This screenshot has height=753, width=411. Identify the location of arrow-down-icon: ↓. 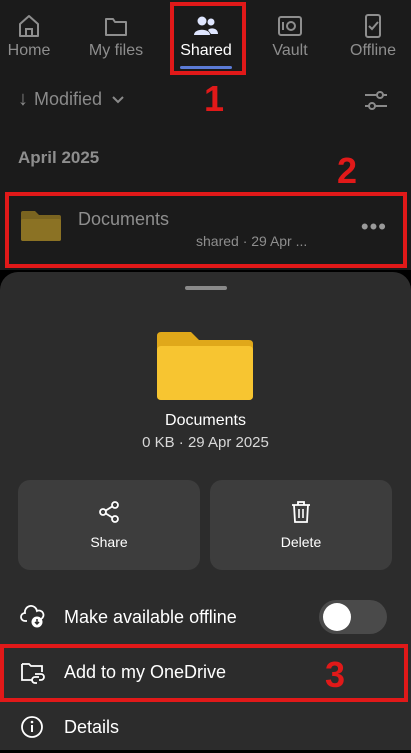
(23, 99).